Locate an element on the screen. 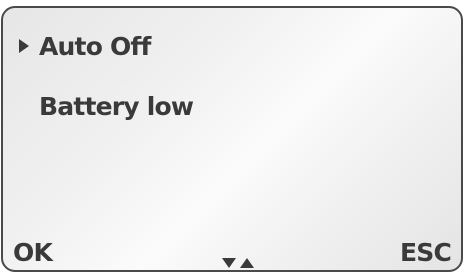 The width and height of the screenshot is (466, 274). ok-softkey: OK is located at coordinates (33, 253).